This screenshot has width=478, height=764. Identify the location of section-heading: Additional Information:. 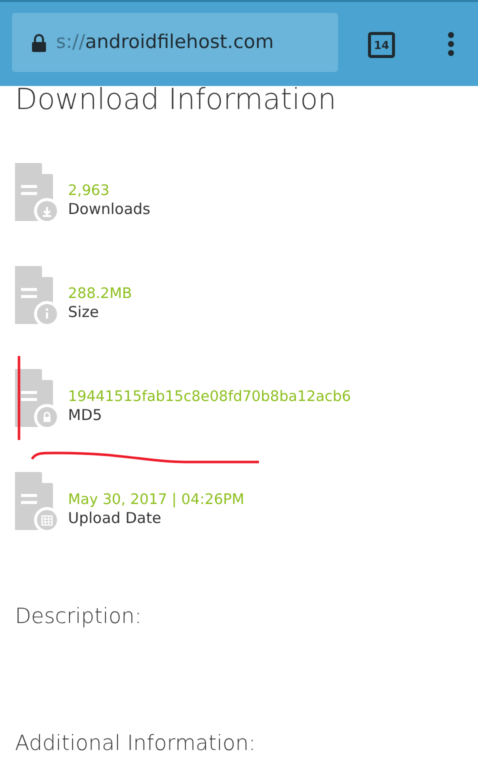
(136, 744).